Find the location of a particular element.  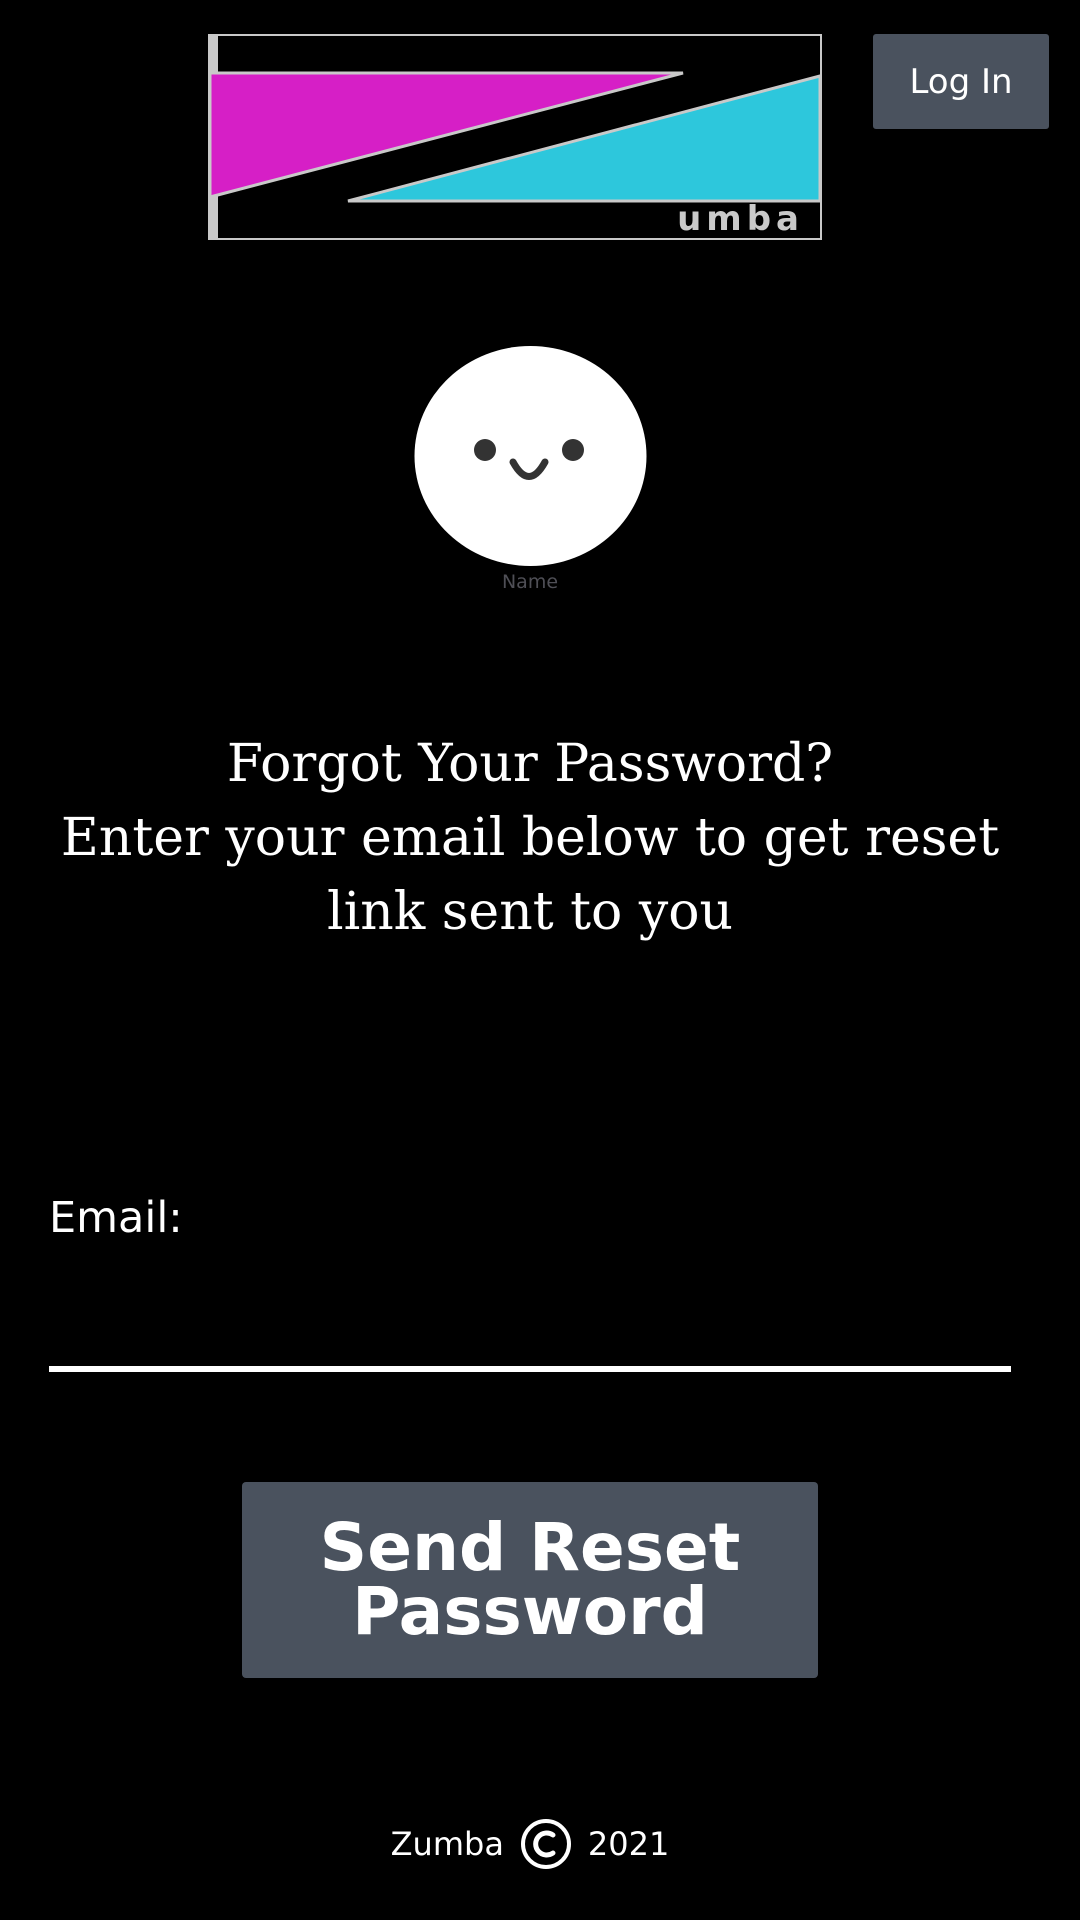

logo-text: umba is located at coordinates (740, 219).